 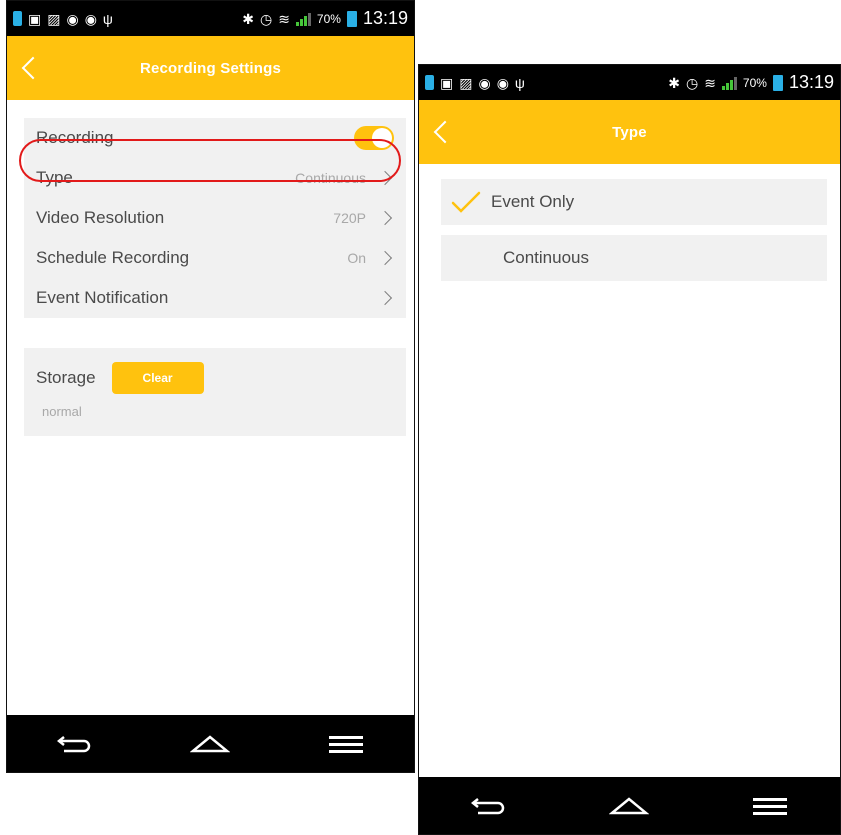 I want to click on page-title: Recording Settings, so click(x=210, y=68).